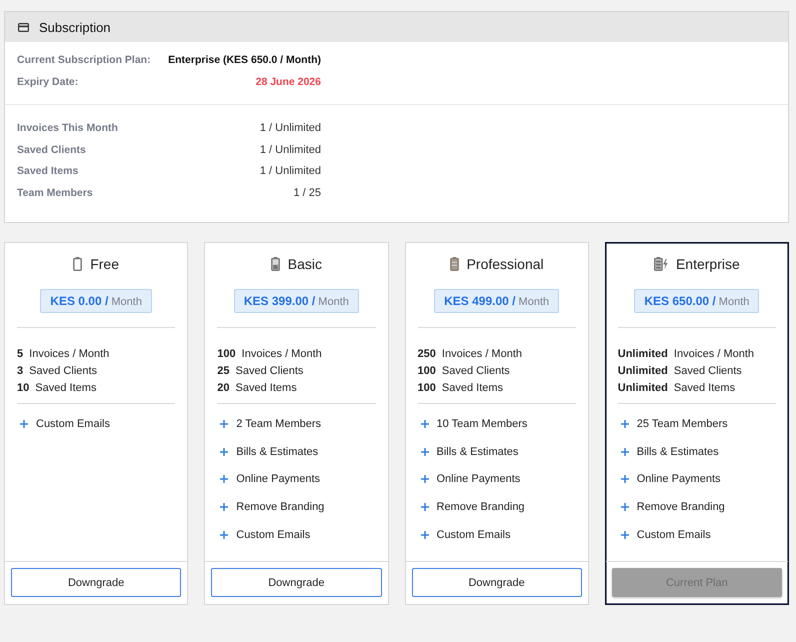  Describe the element at coordinates (497, 301) in the screenshot. I see `price-badge: KES 499.00 / Month` at that location.